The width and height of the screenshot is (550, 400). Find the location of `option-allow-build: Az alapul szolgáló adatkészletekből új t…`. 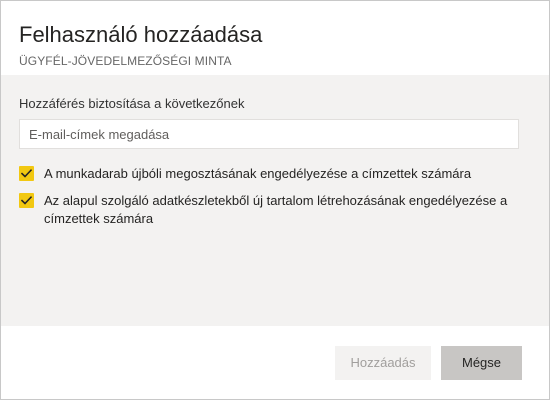

option-allow-build: Az alapul szolgáló adatkészletekből új t… is located at coordinates (266, 210).